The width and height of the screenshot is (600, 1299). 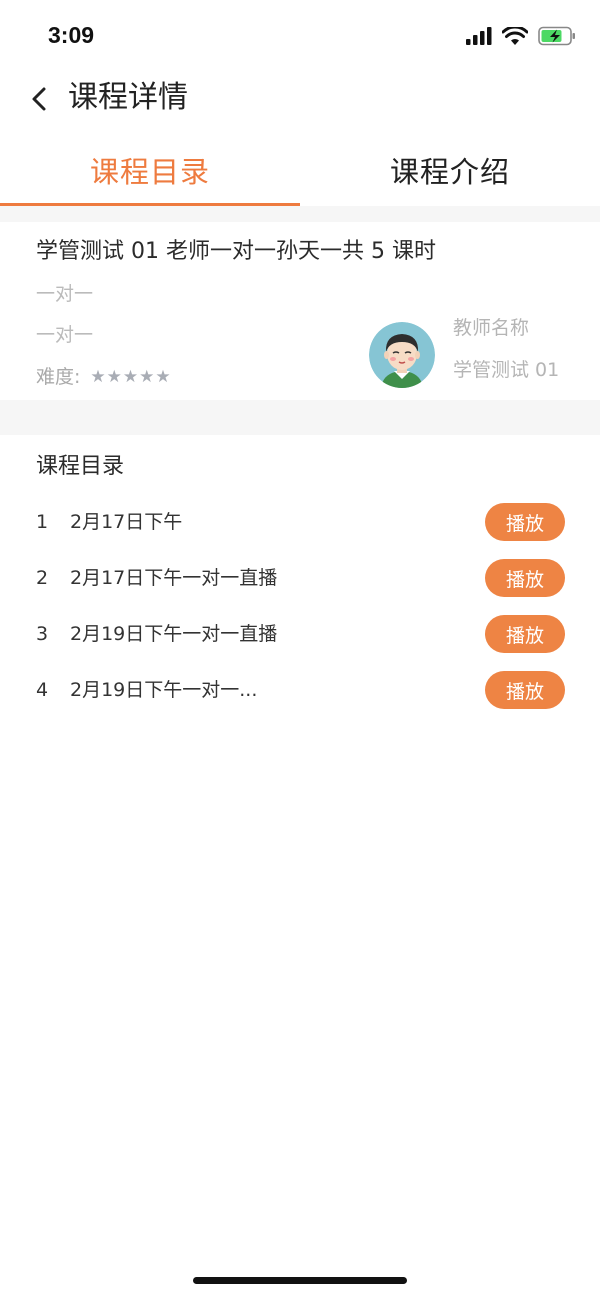 I want to click on status-bar: 3:09, so click(x=300, y=37).